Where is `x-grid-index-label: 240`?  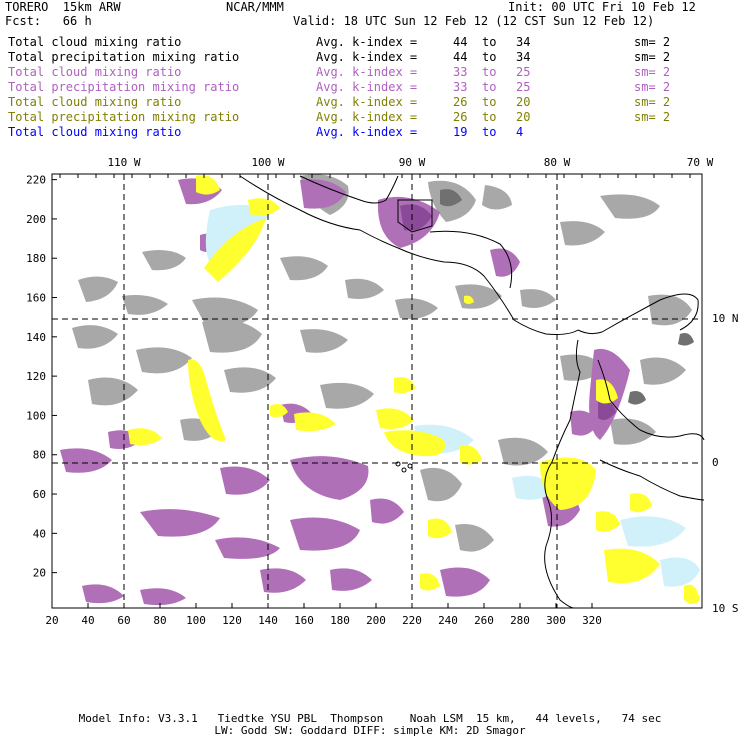 x-grid-index-label: 240 is located at coordinates (448, 620).